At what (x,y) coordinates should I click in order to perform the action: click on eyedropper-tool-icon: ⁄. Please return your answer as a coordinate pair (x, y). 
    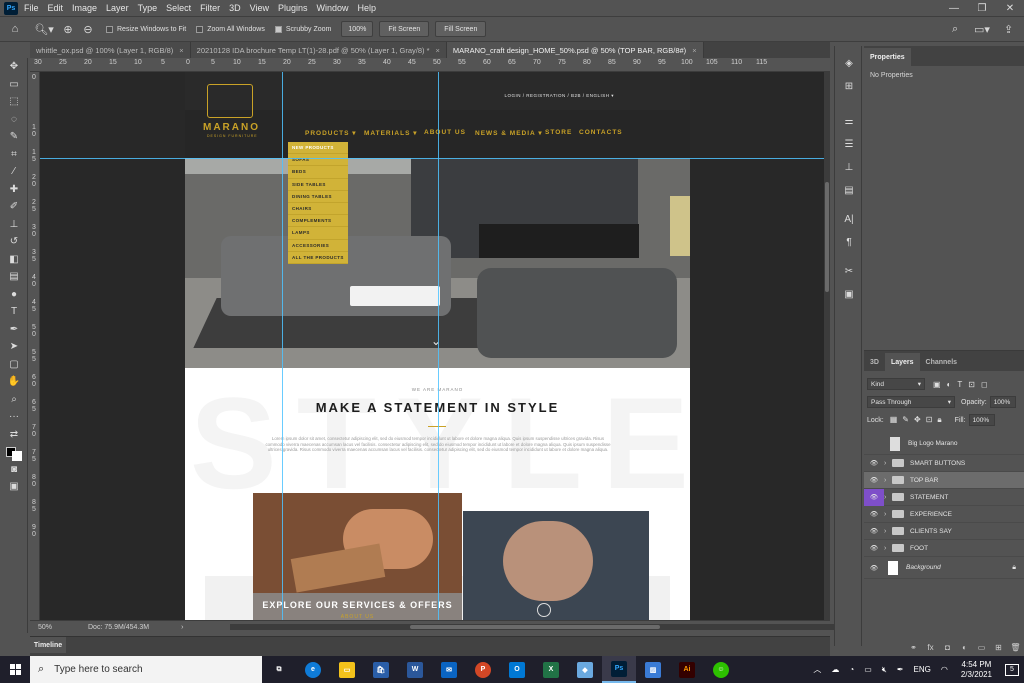
    Looking at the image, I should click on (14, 172).